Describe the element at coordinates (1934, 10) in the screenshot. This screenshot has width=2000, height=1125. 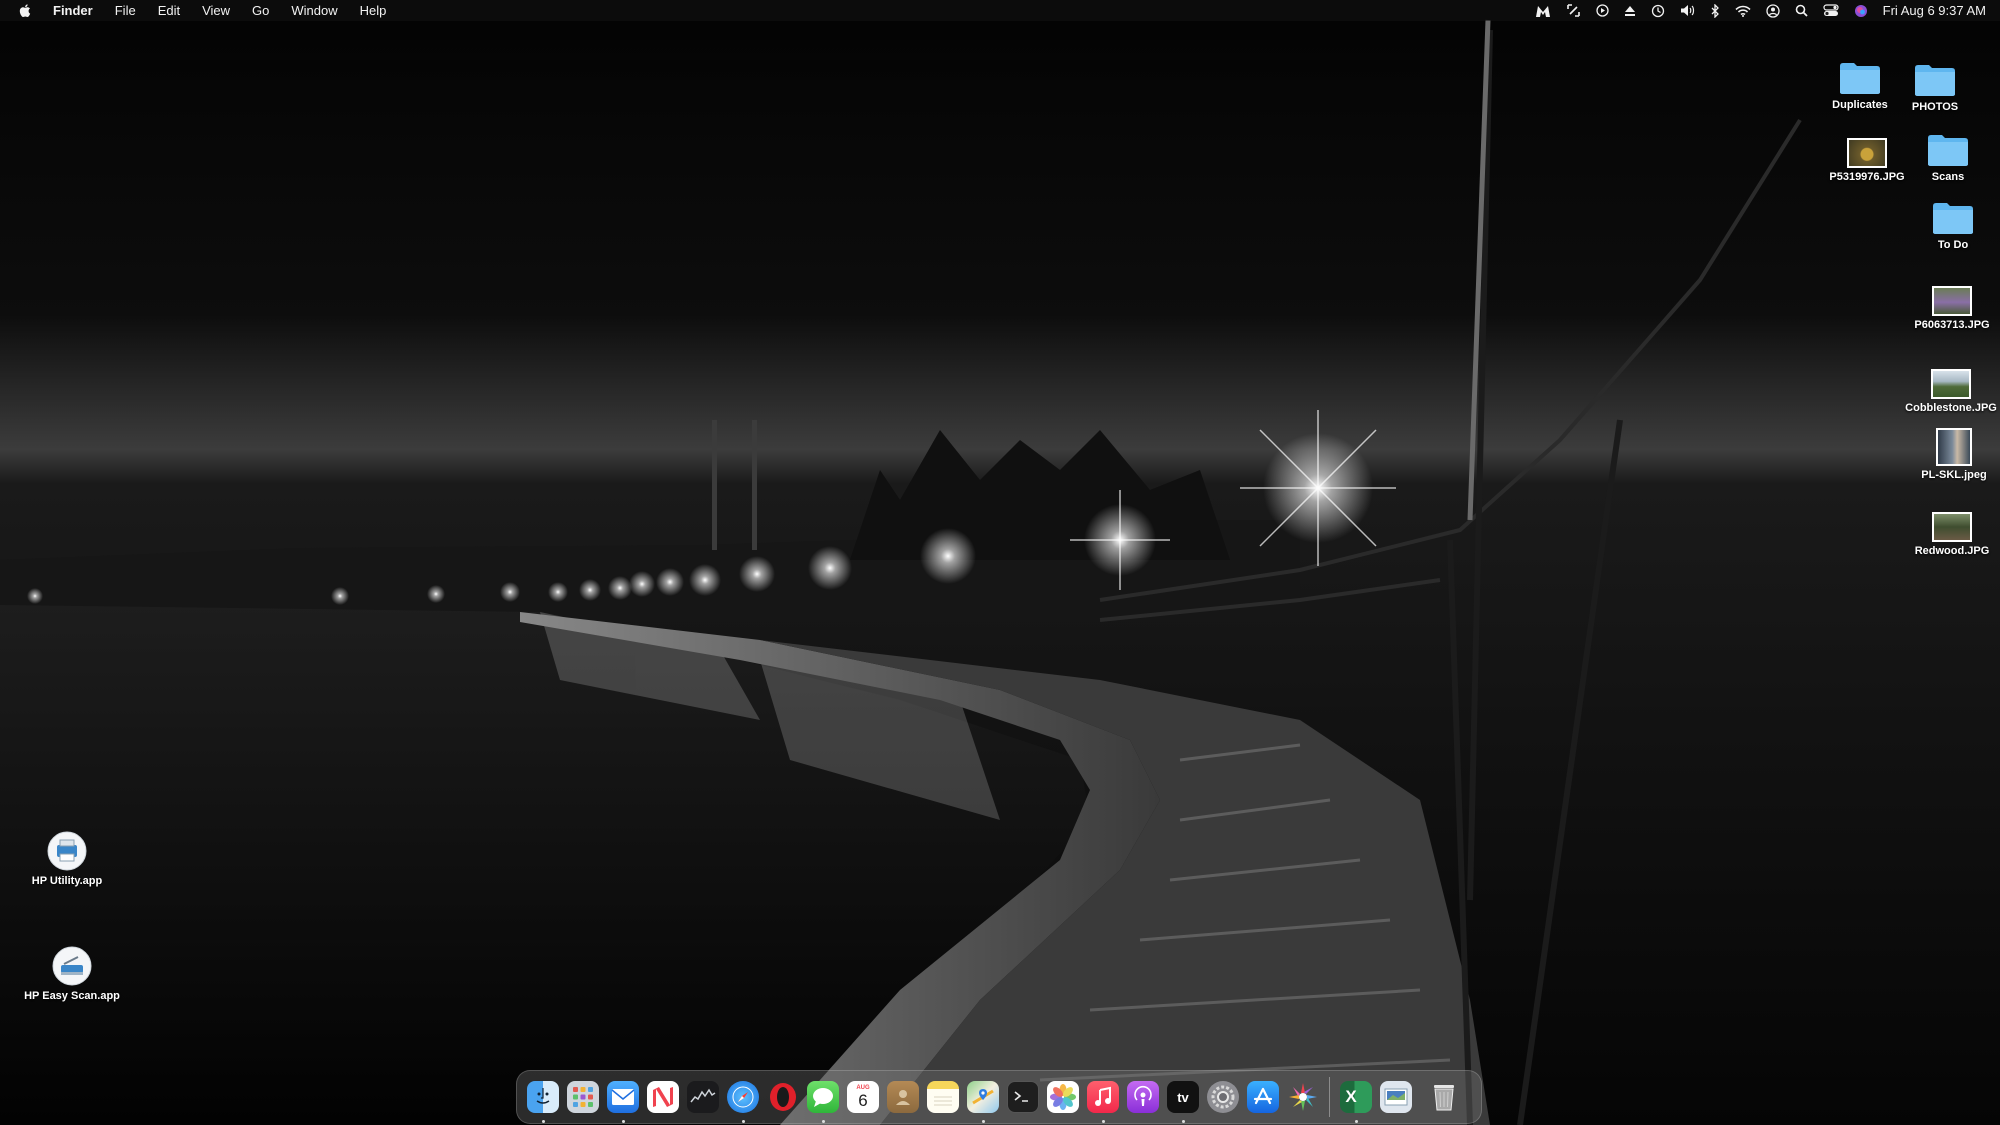
I see `menubar-clock: Fri Aug 6 9:37 AM` at that location.